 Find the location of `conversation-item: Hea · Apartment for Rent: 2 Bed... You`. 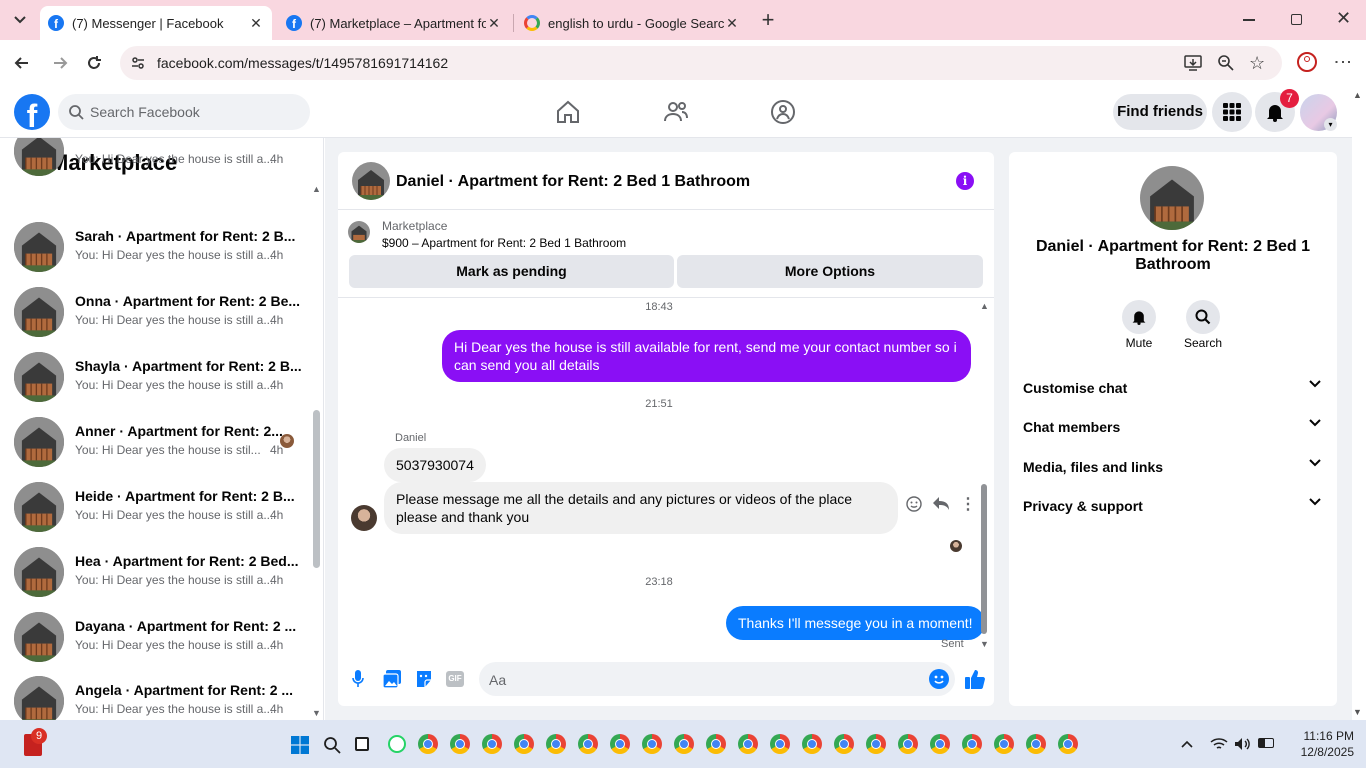

conversation-item: Hea · Apartment for Rent: 2 Bed... You is located at coordinates (164, 579).